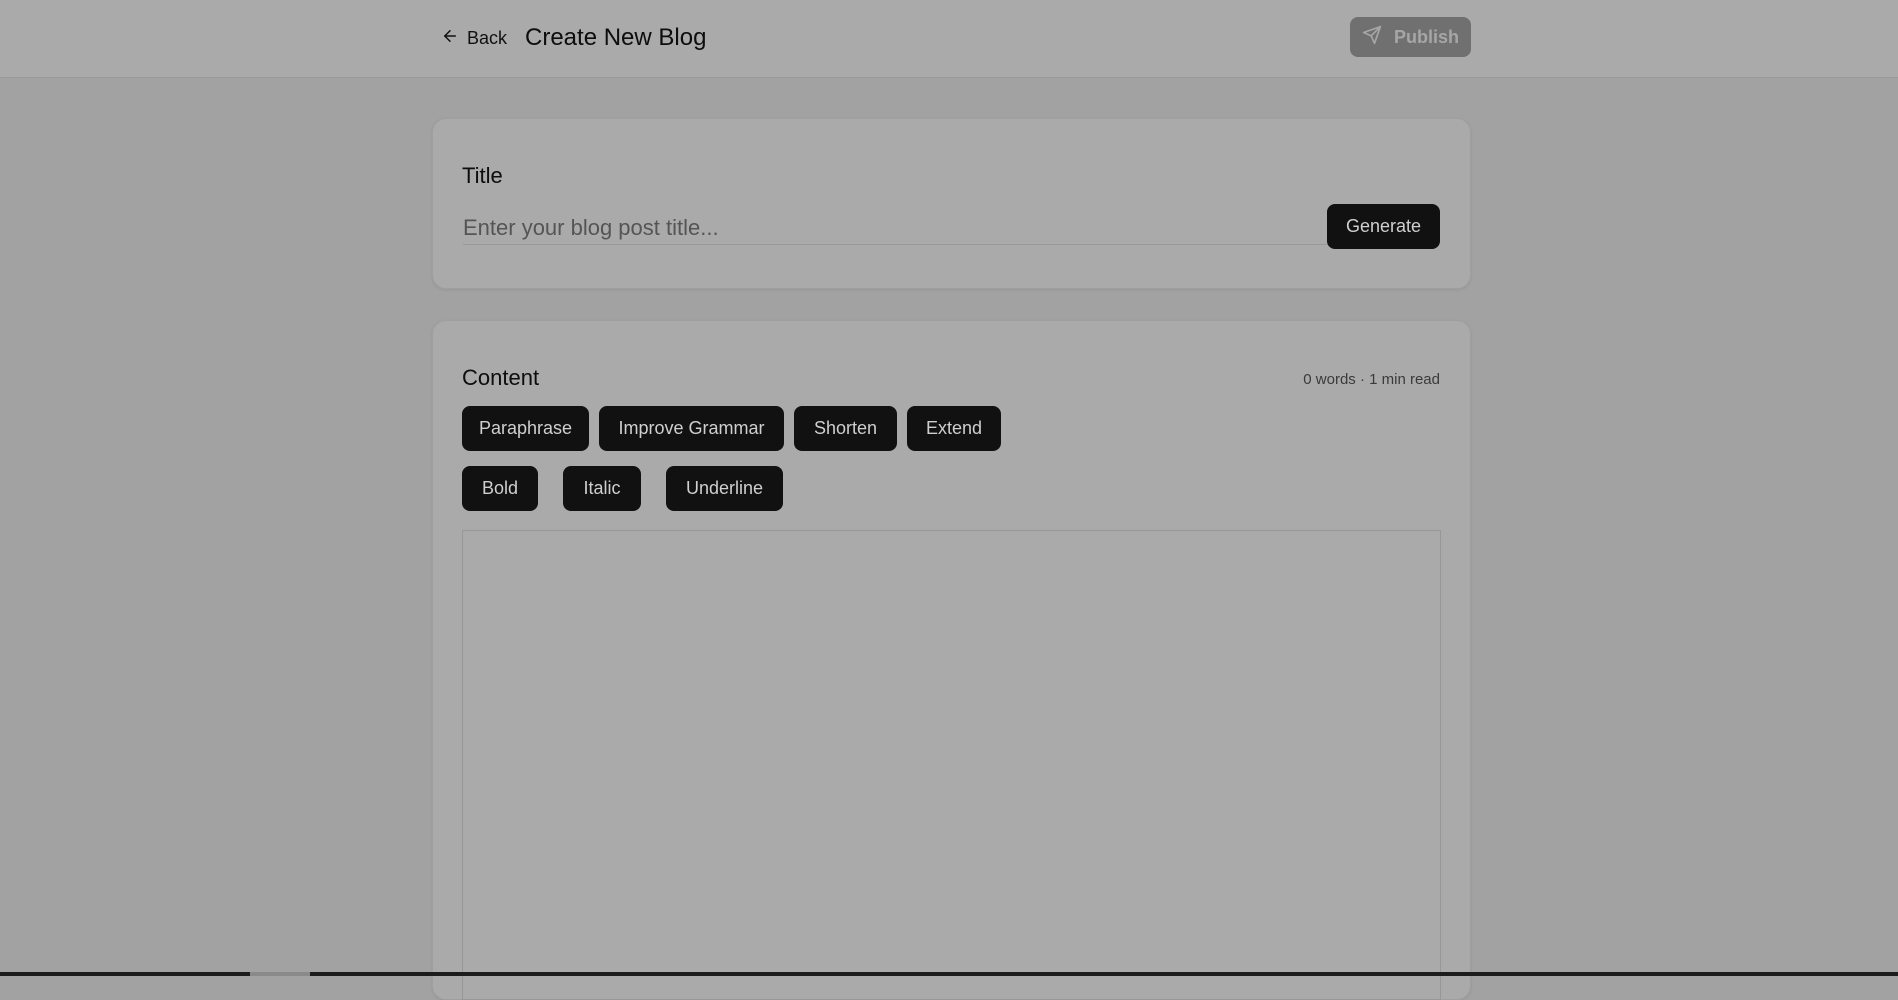 This screenshot has height=1000, width=1898. What do you see at coordinates (616, 37) in the screenshot?
I see `page-title: Create New Blog` at bounding box center [616, 37].